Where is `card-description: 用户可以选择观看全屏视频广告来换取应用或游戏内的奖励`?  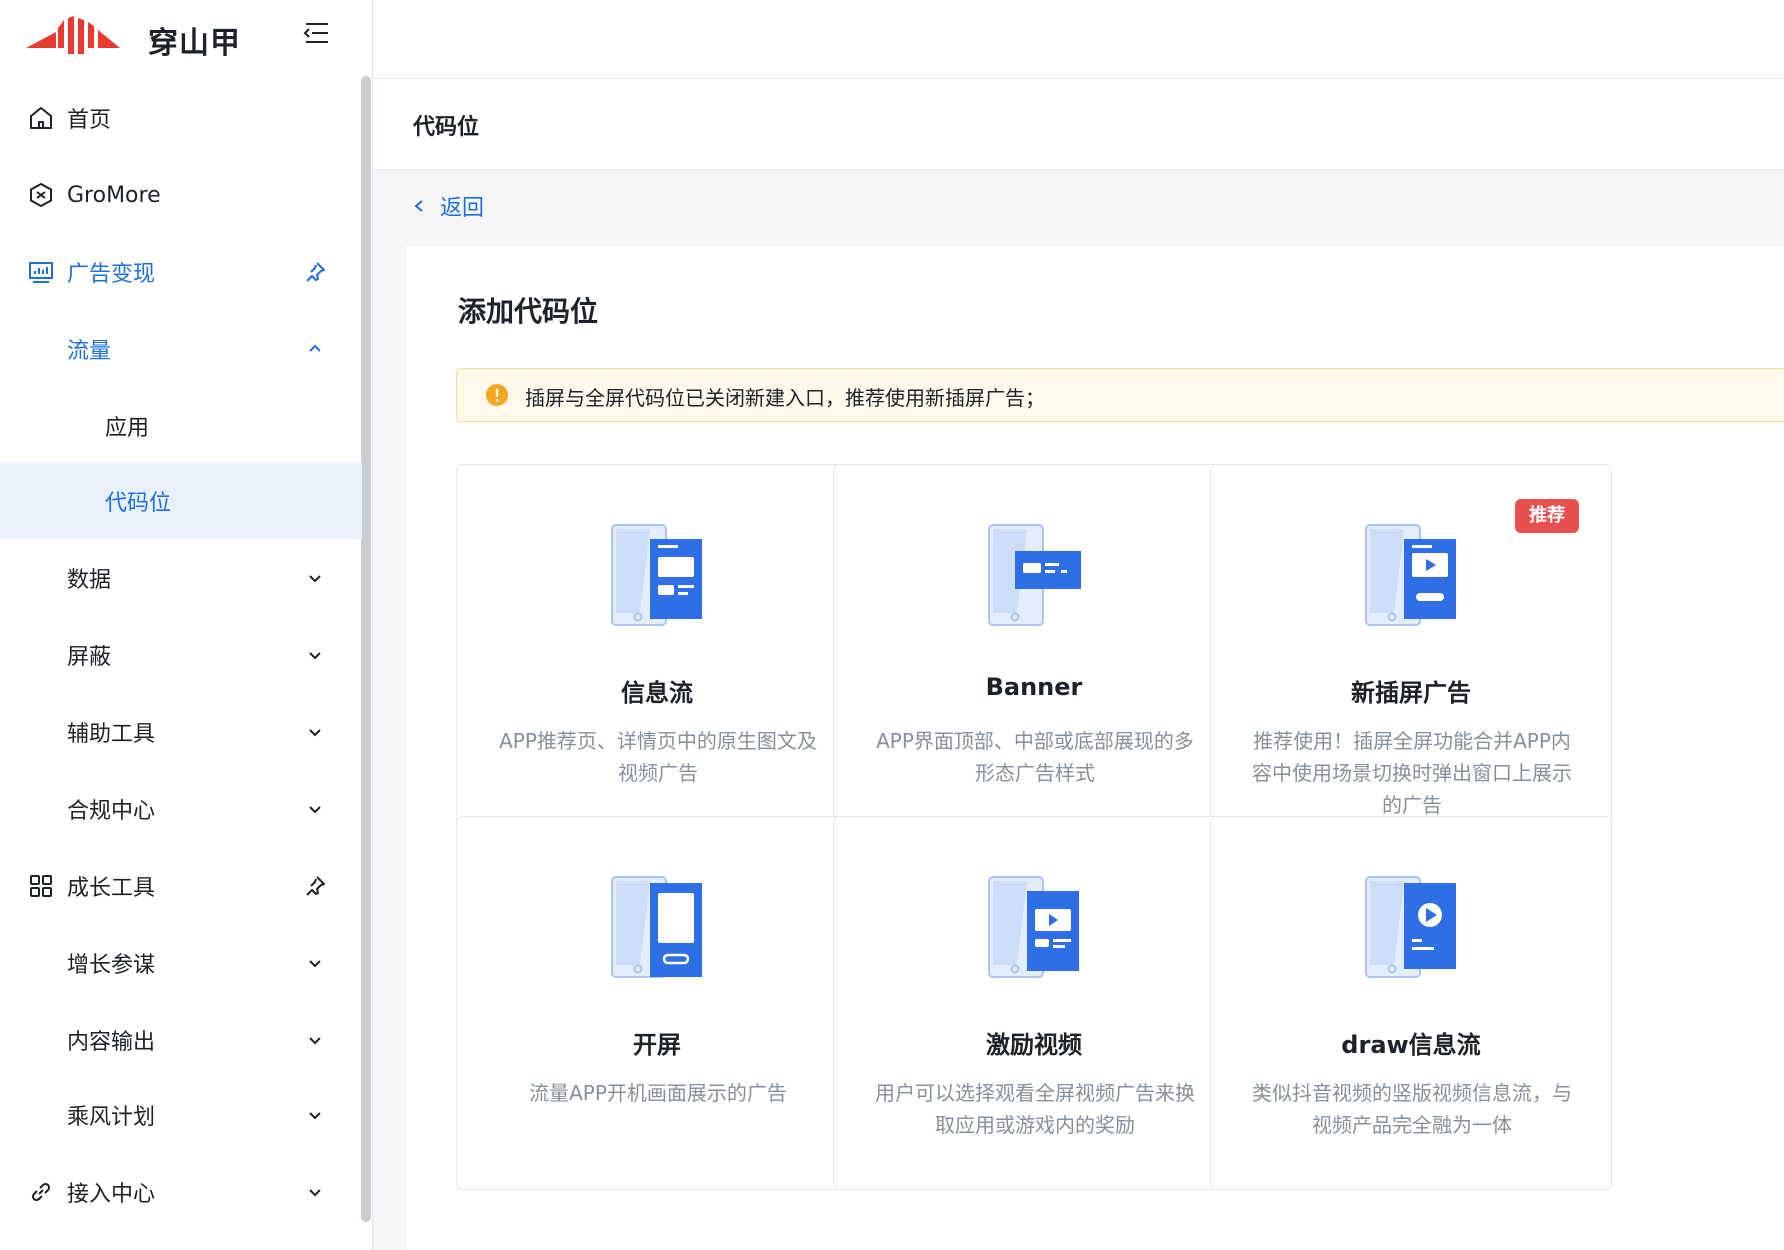 card-description: 用户可以选择观看全屏视频广告来换取应用或游戏内的奖励 is located at coordinates (1035, 1109).